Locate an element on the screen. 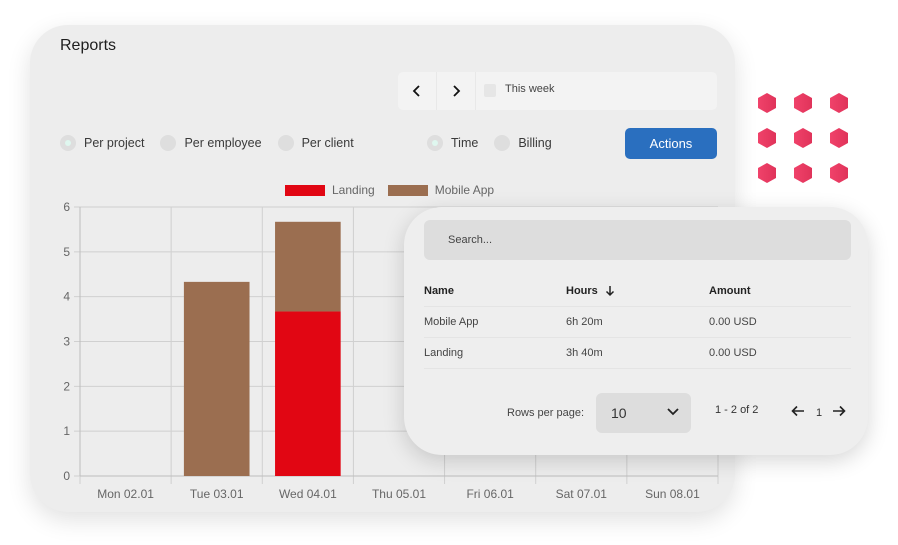 The width and height of the screenshot is (898, 545). cell-hours: 6h 20m is located at coordinates (584, 322).